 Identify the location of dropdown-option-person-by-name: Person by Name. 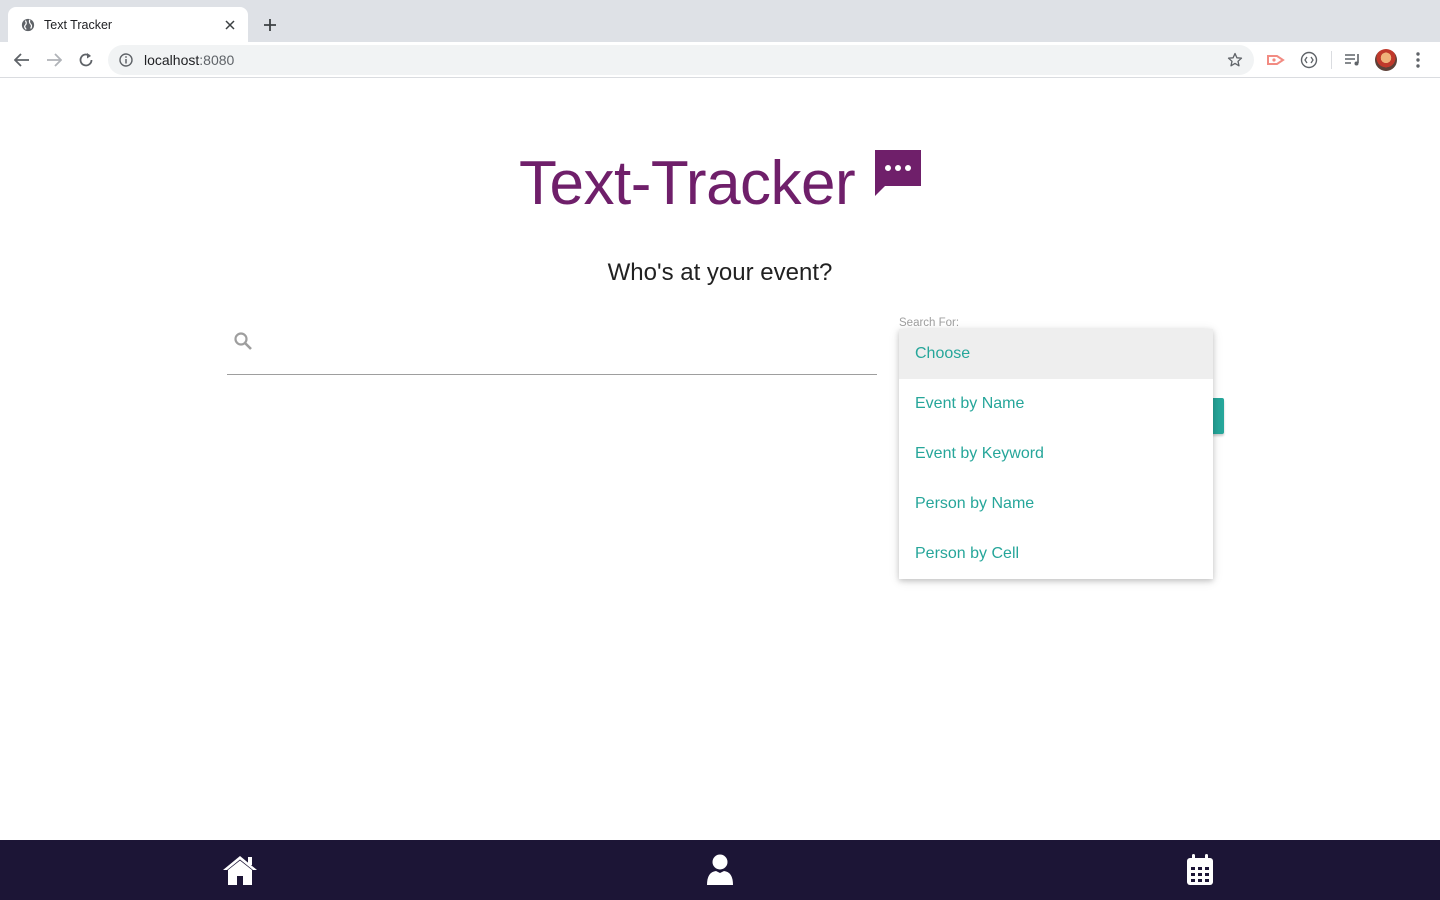
(1056, 504).